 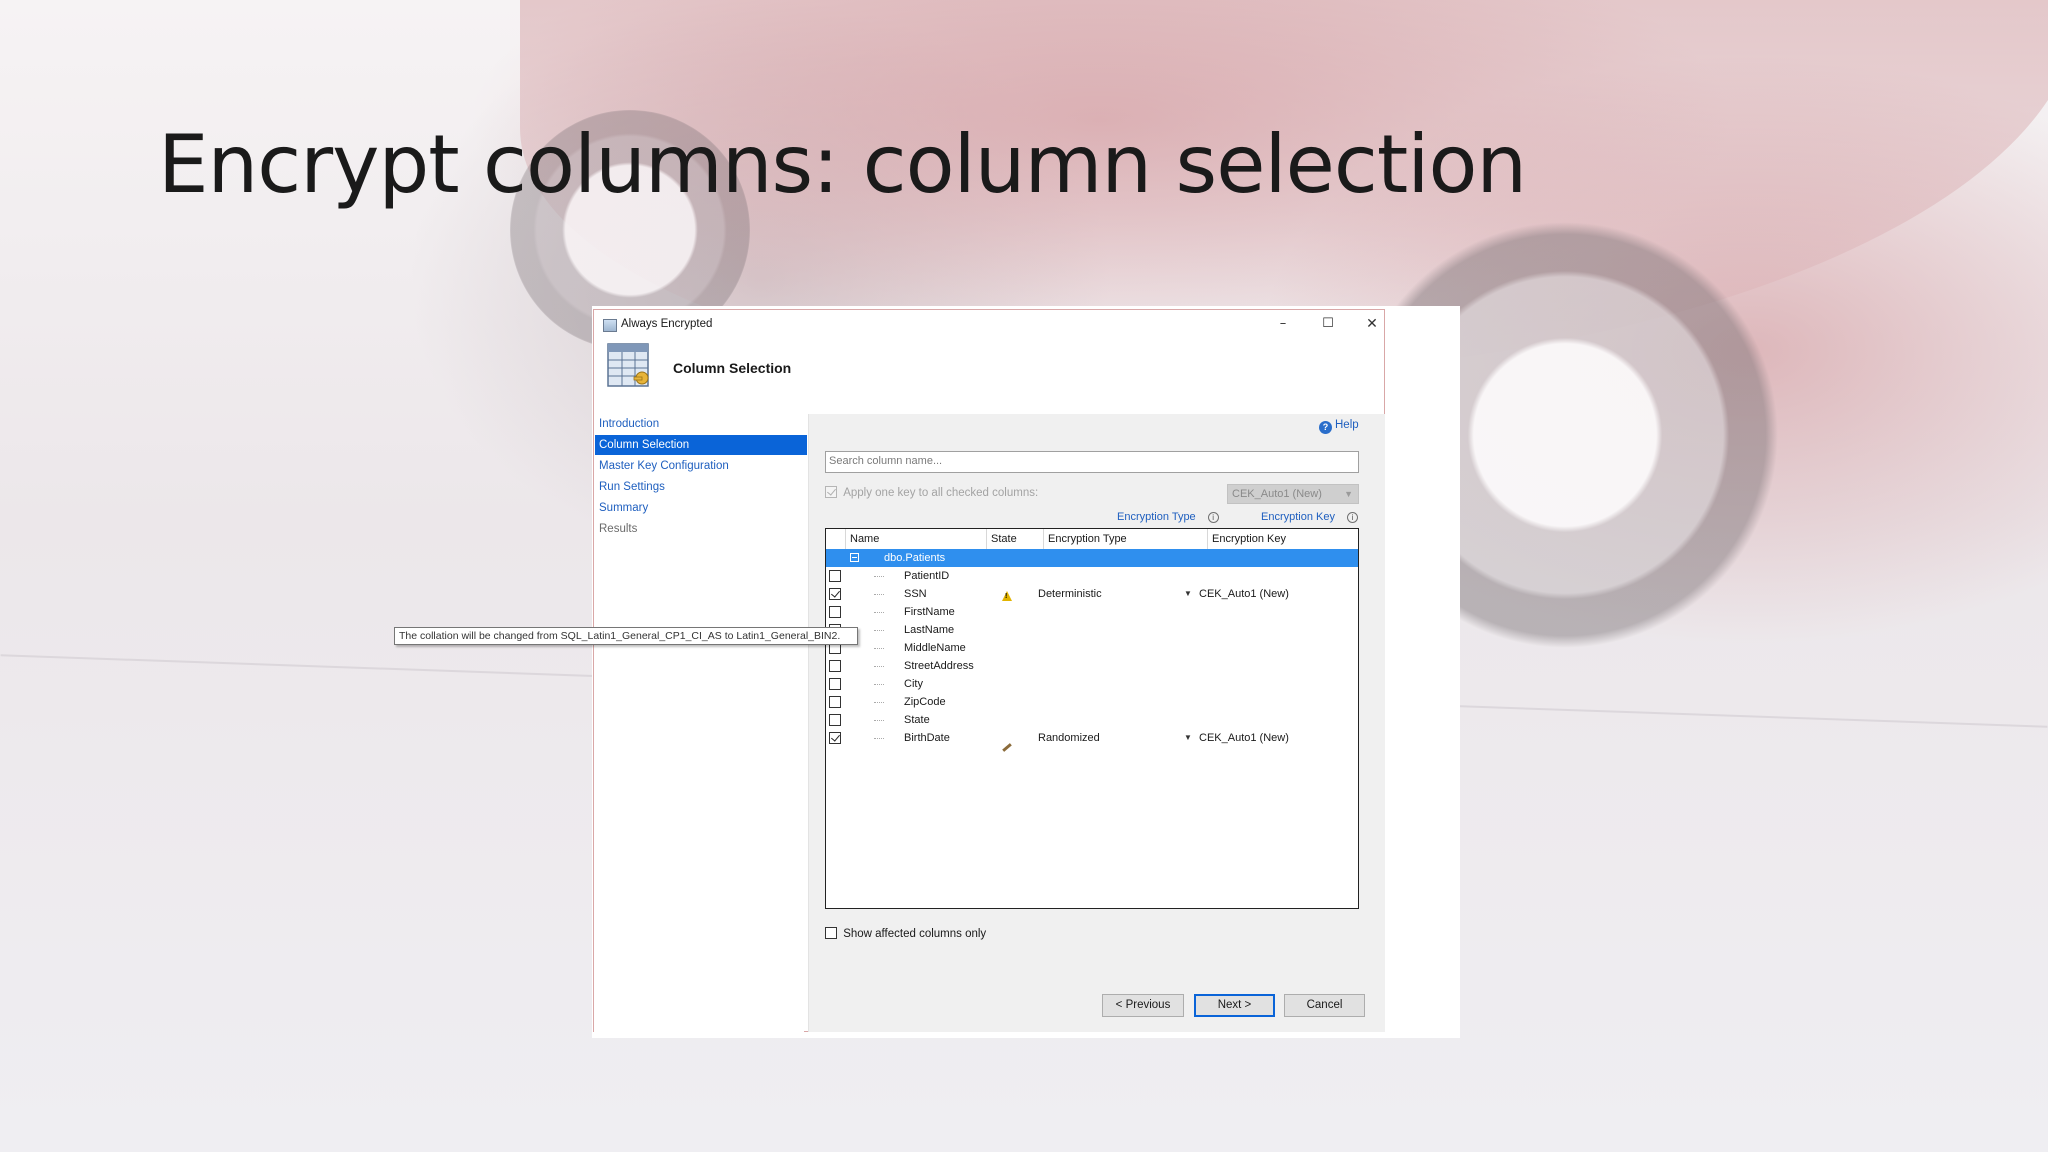 I want to click on previous-button: < Previous, so click(x=1143, y=1005).